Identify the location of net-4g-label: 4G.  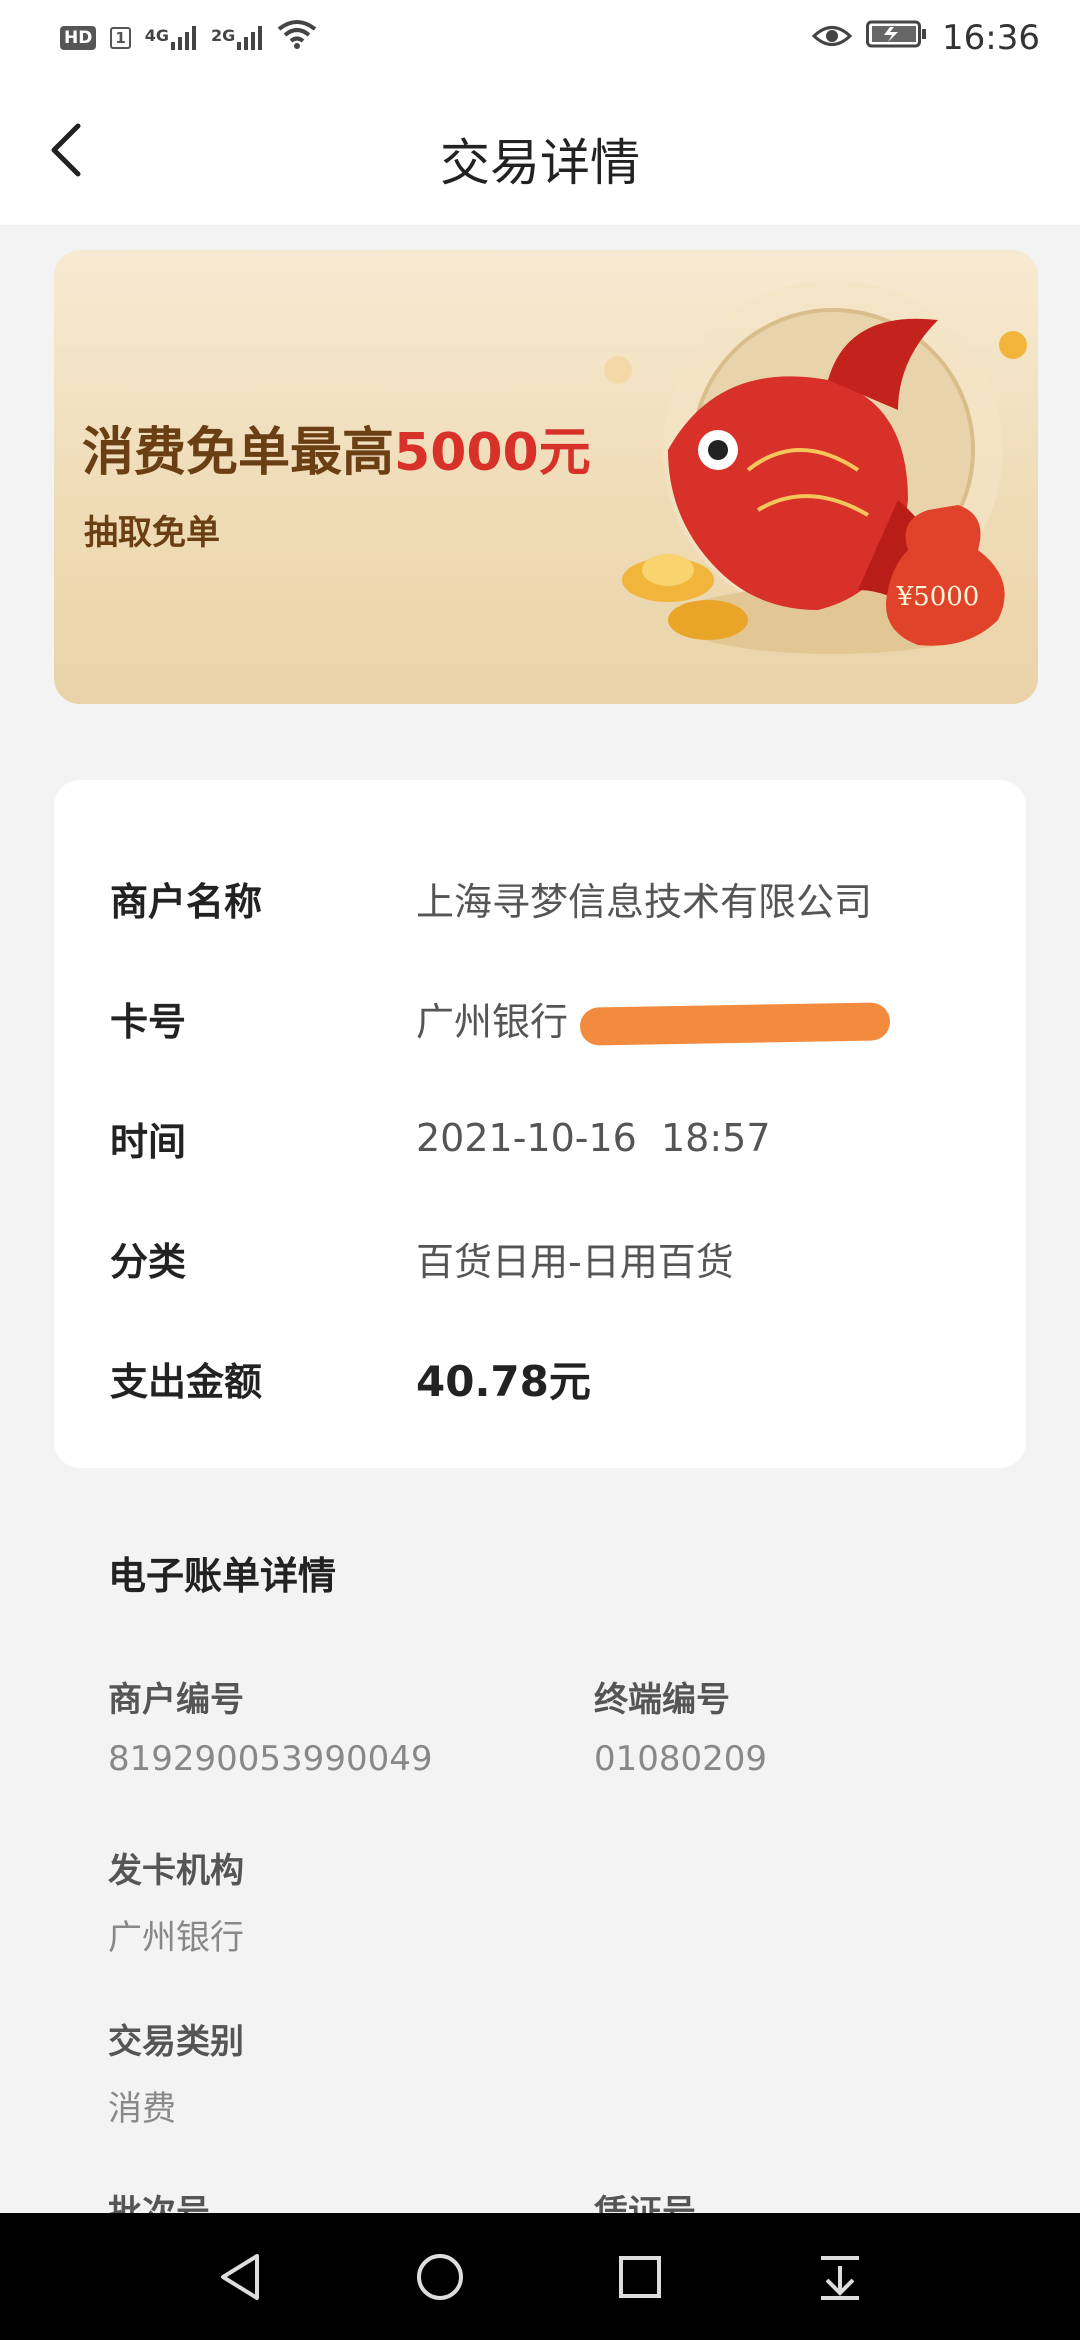
(157, 35).